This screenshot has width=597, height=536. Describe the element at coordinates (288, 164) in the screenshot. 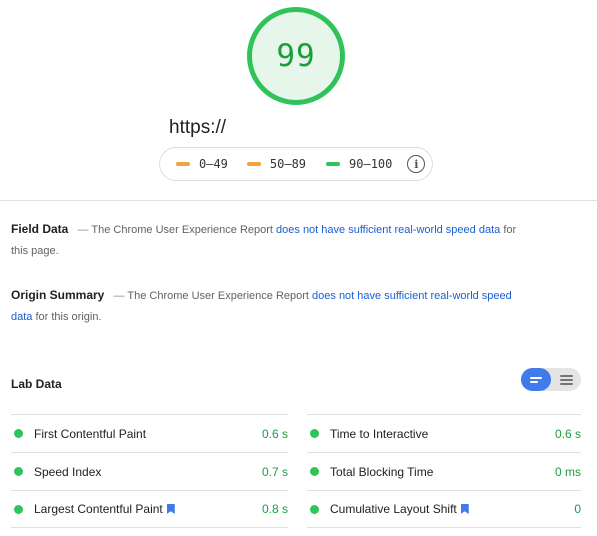

I see `legend-label: 50–89` at that location.